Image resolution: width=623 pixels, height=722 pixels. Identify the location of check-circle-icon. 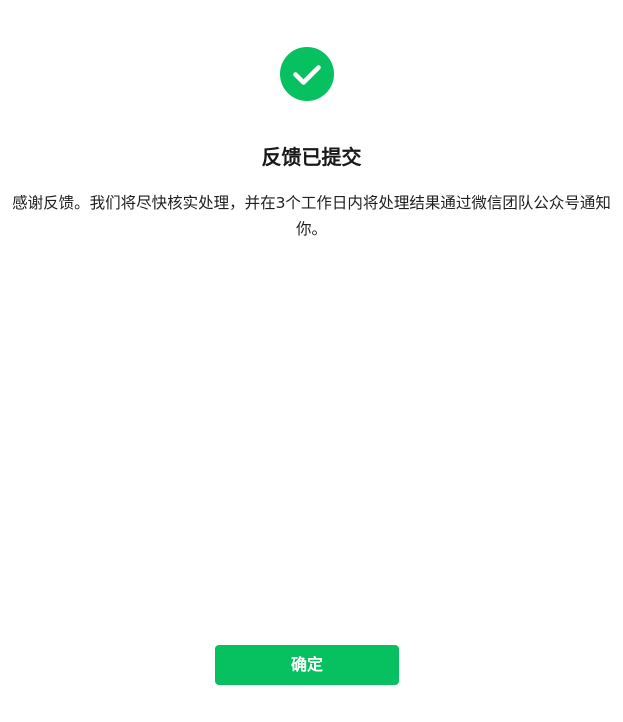
(307, 74).